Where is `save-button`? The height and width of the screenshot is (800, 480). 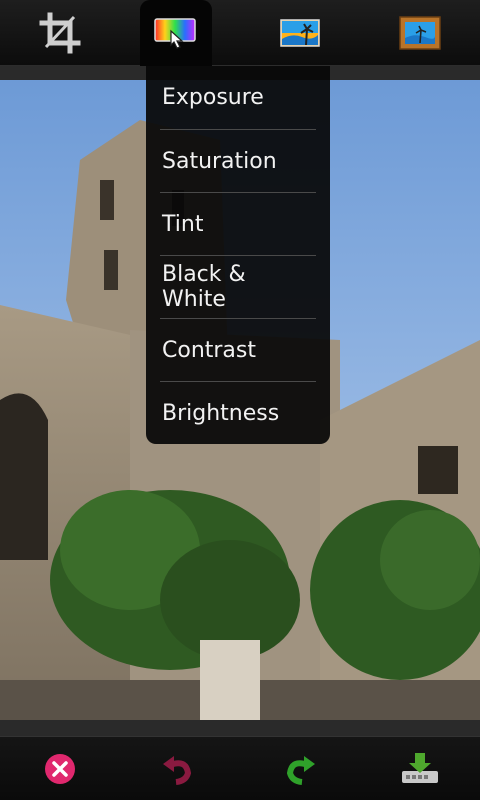
save-button is located at coordinates (420, 768).